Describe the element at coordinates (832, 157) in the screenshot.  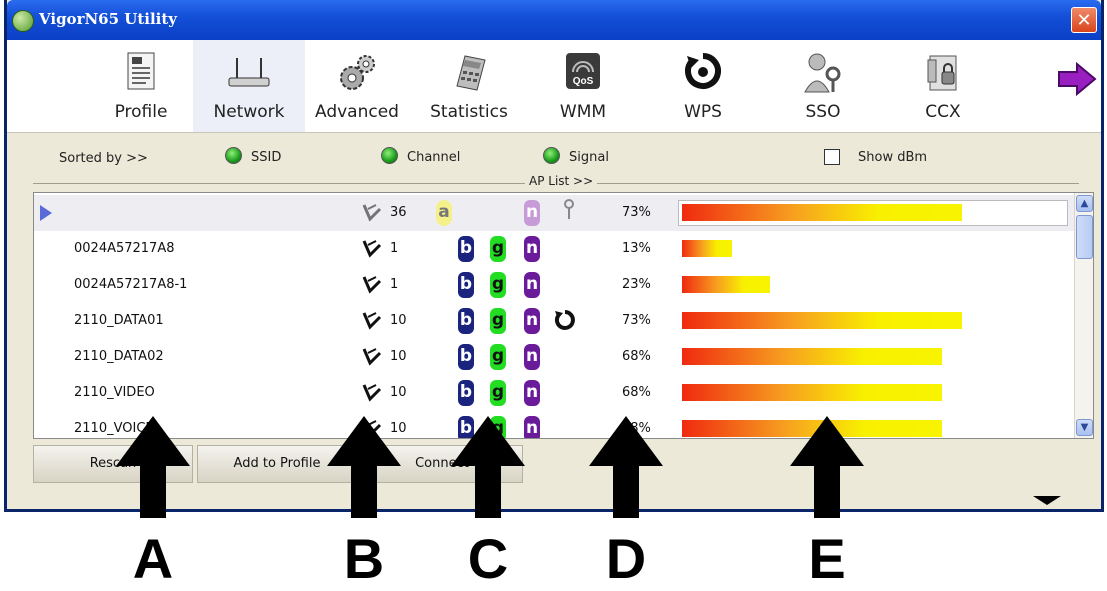
I see `show-dbm-checkbox` at that location.